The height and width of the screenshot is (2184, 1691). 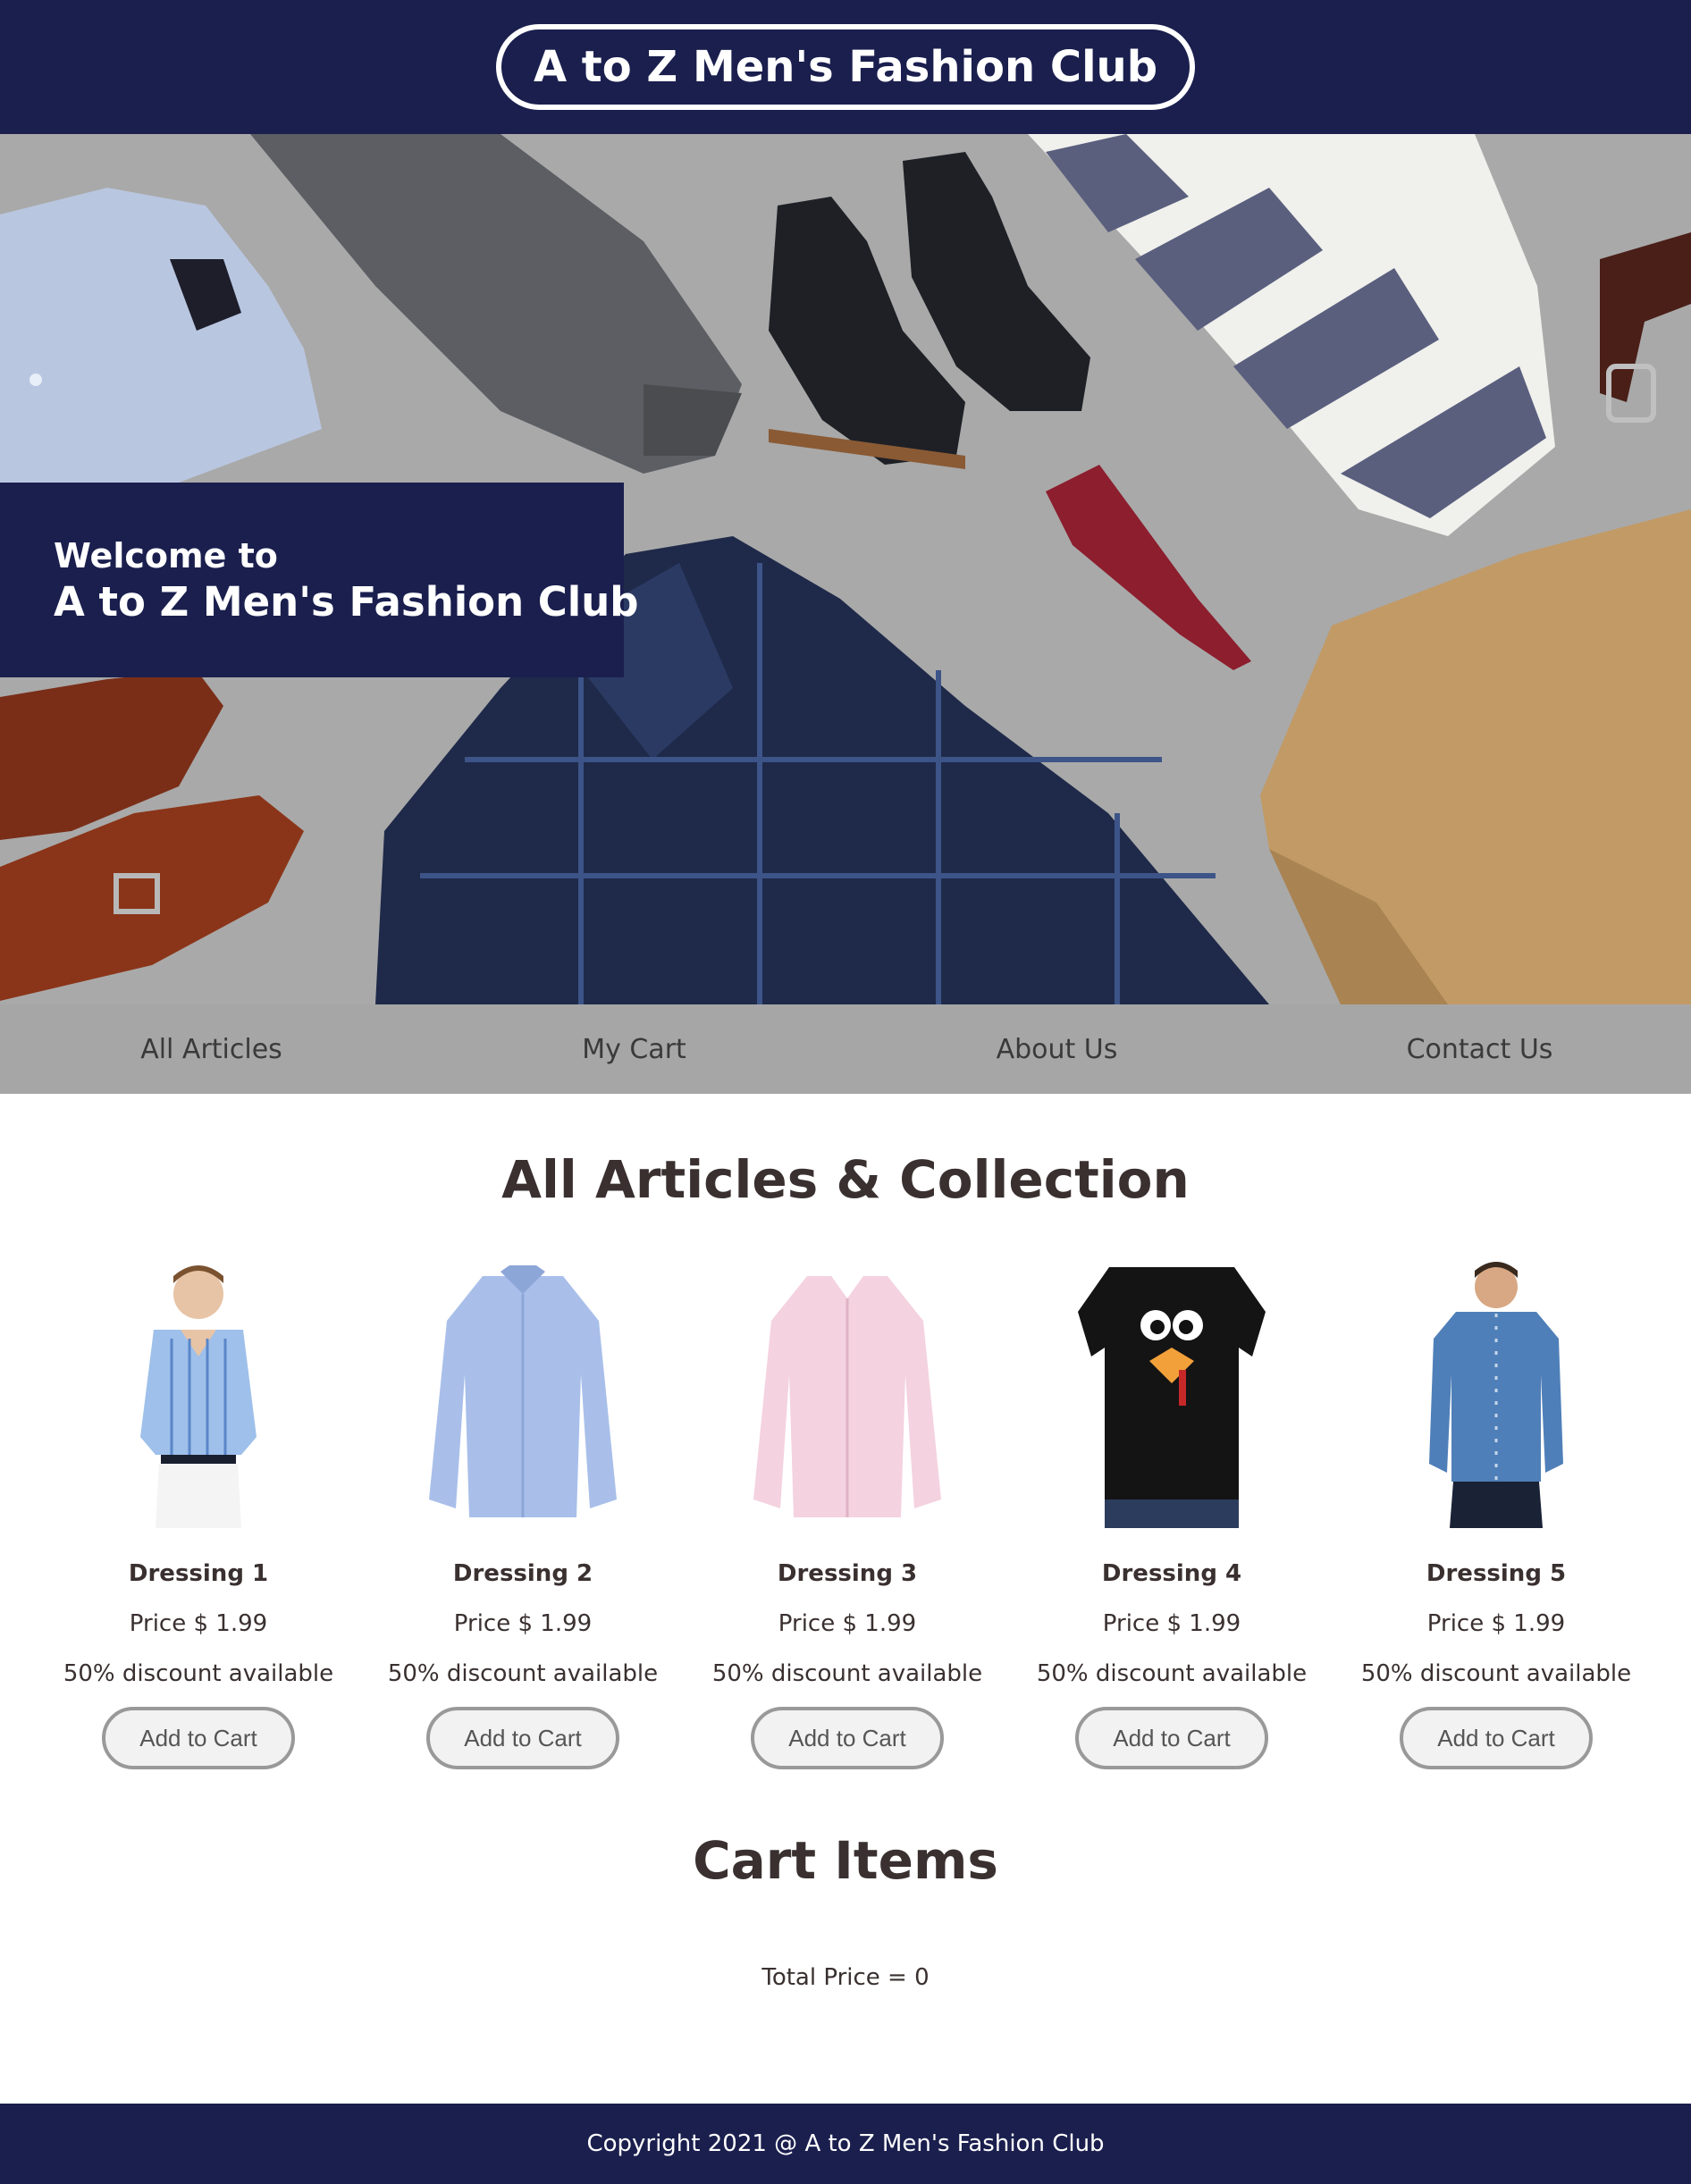 I want to click on site-header: A to Z Men's Fashion Club, so click(x=845, y=67).